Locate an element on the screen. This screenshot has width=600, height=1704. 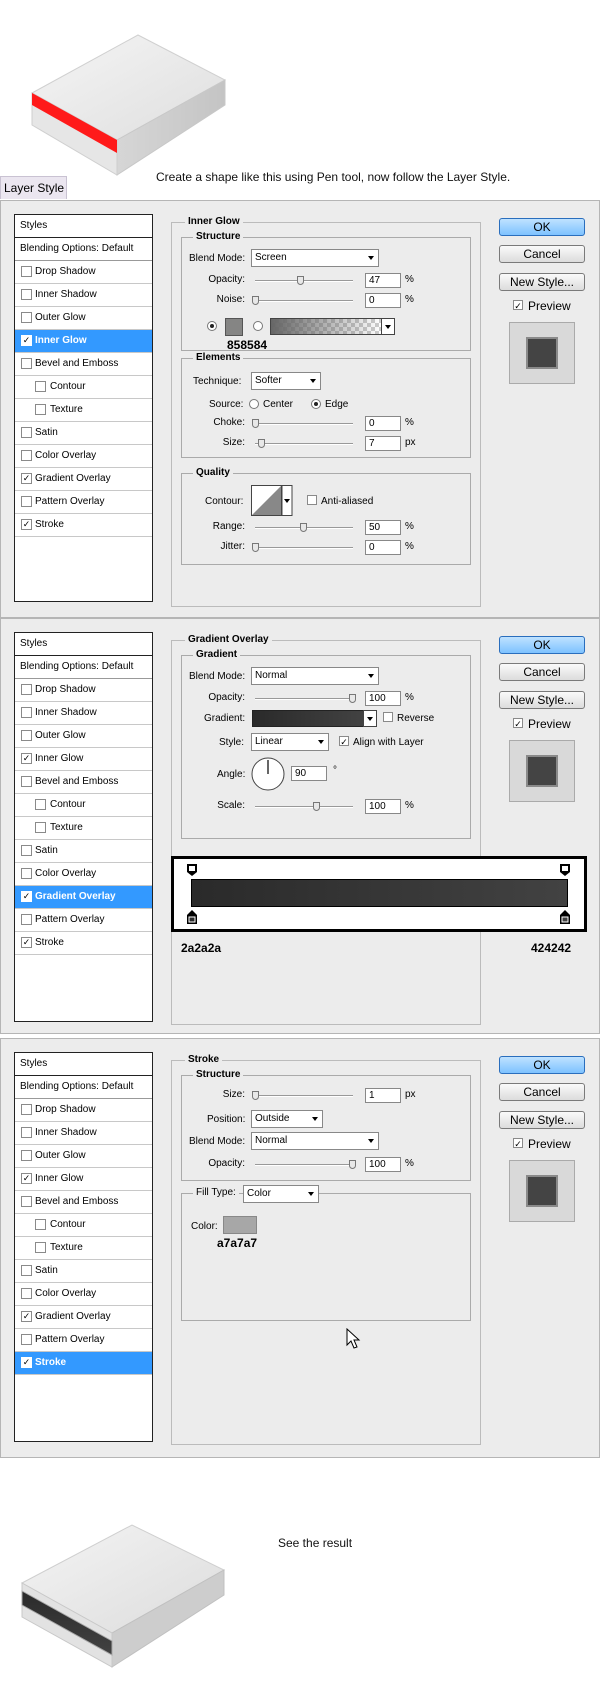
glow-color-swatch is located at coordinates (234, 327).